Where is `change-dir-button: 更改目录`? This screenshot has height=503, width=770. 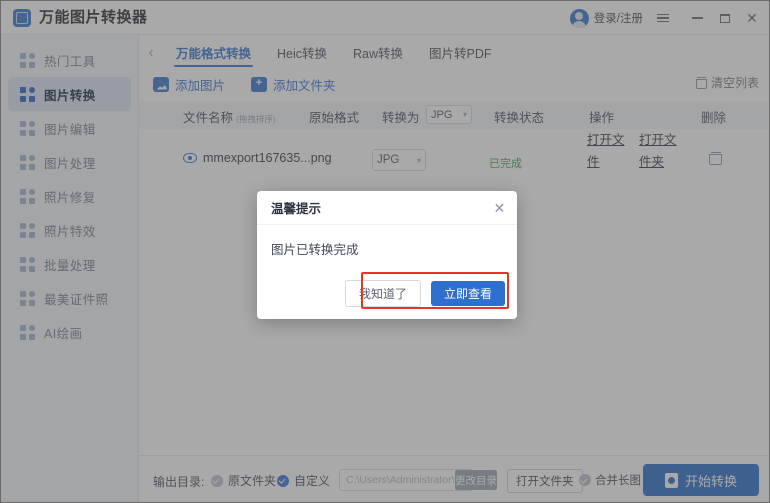 change-dir-button: 更改目录 is located at coordinates (476, 480).